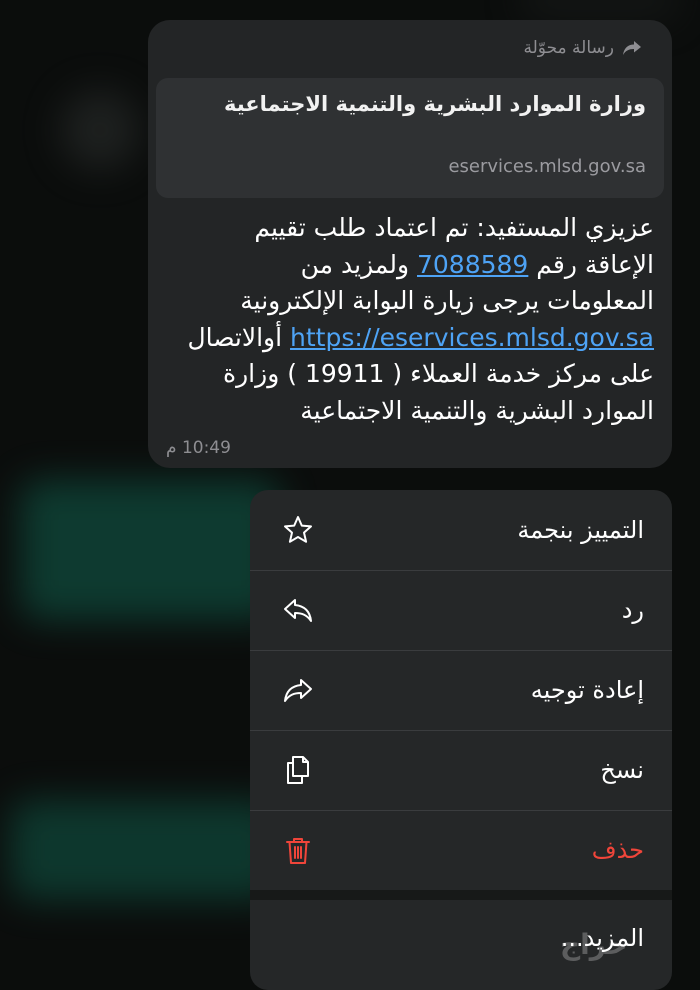 This screenshot has height=990, width=700. Describe the element at coordinates (477, 410) in the screenshot. I see `message-line: الموارد البشرية والتنمية الاجتماعية` at that location.